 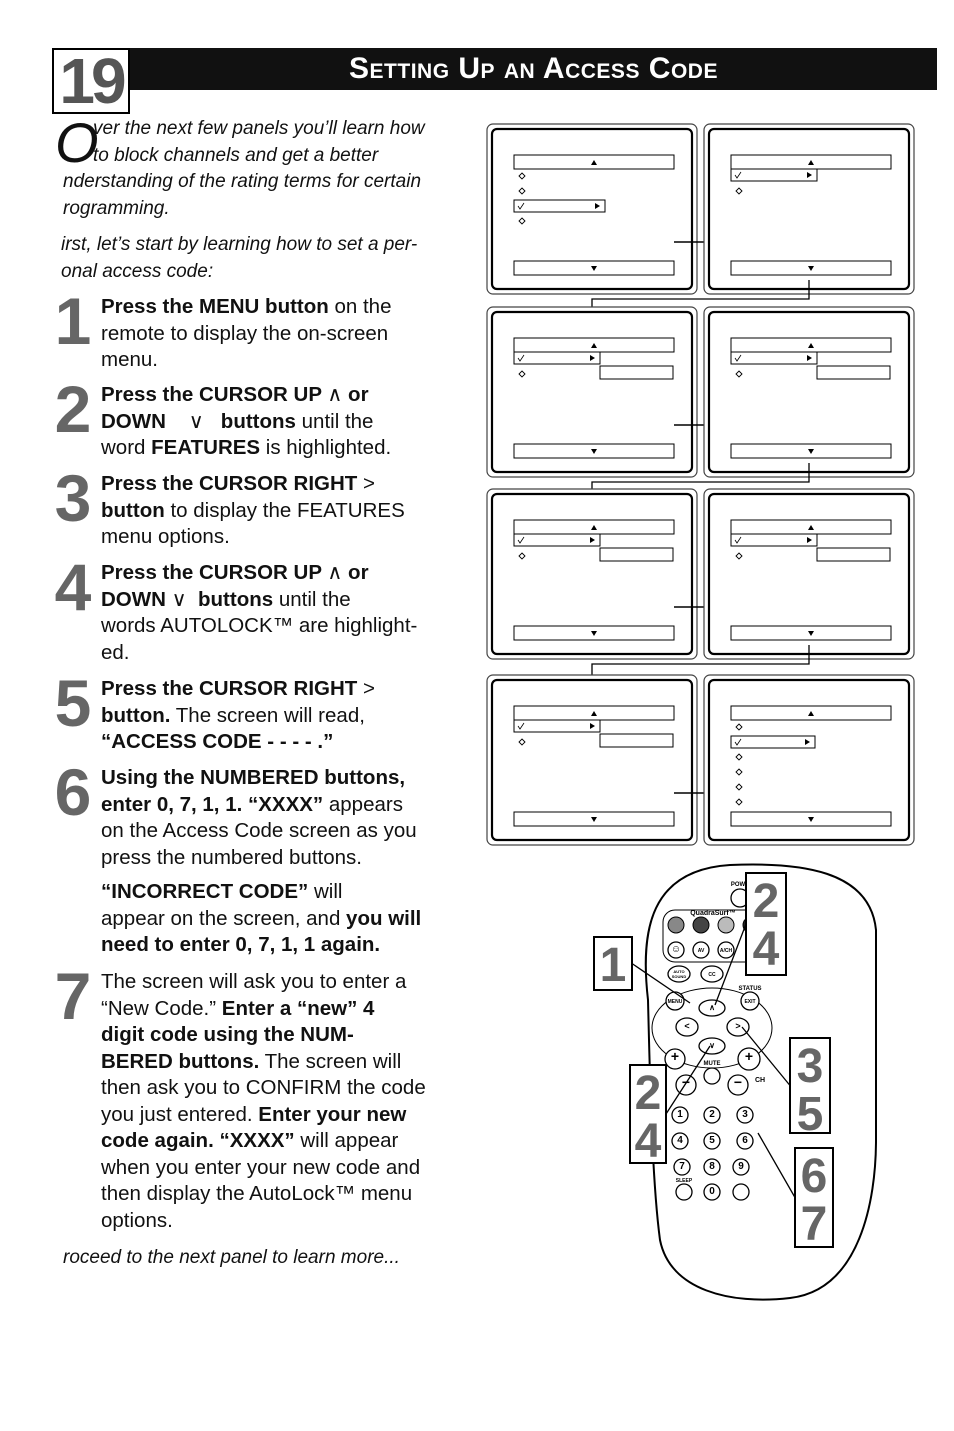 I want to click on sleep-button, so click(x=684, y=1192).